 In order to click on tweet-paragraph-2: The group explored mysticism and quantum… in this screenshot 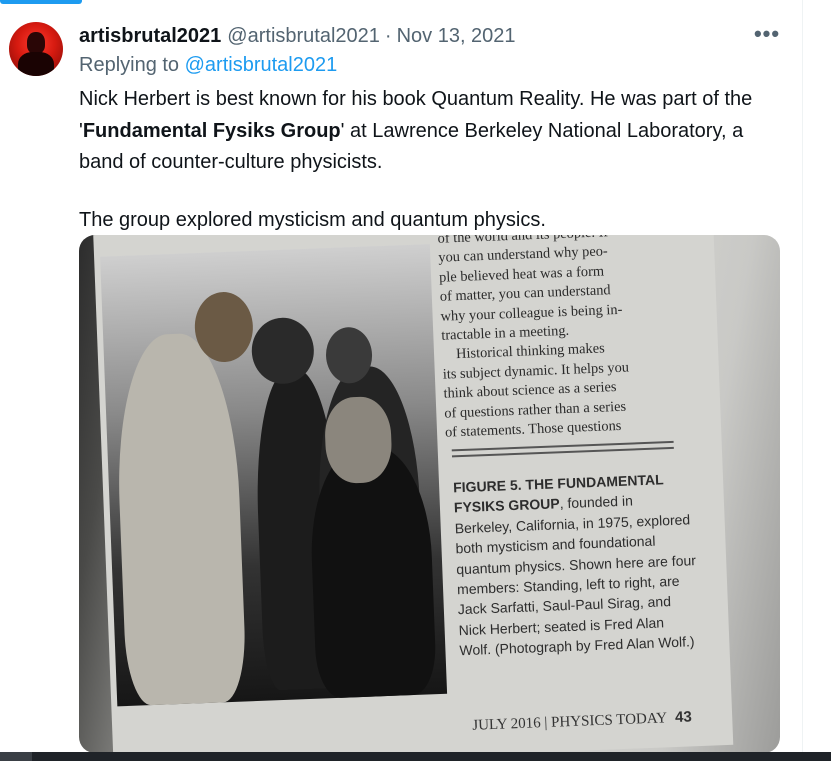, I will do `click(312, 219)`.